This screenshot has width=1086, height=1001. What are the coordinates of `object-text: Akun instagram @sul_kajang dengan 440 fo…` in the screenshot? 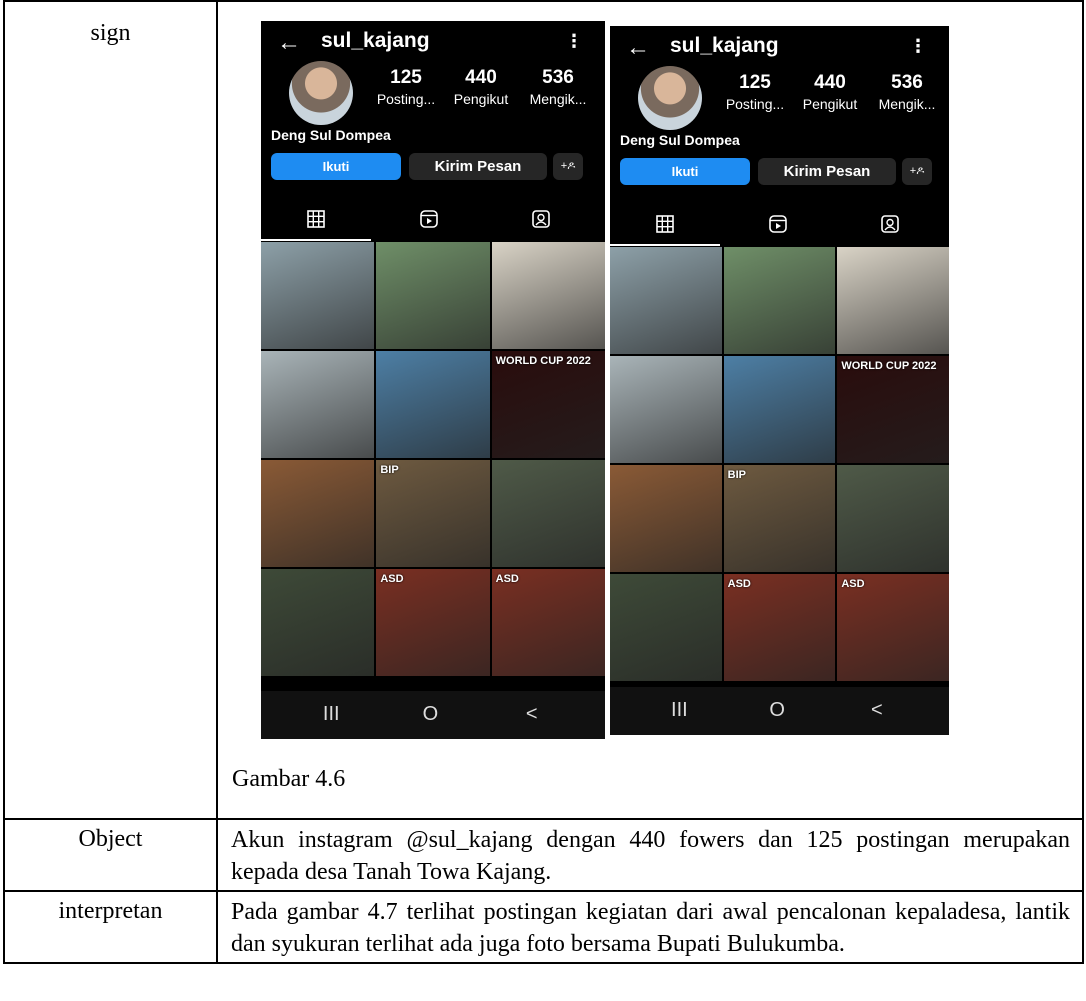 It's located at (650, 855).